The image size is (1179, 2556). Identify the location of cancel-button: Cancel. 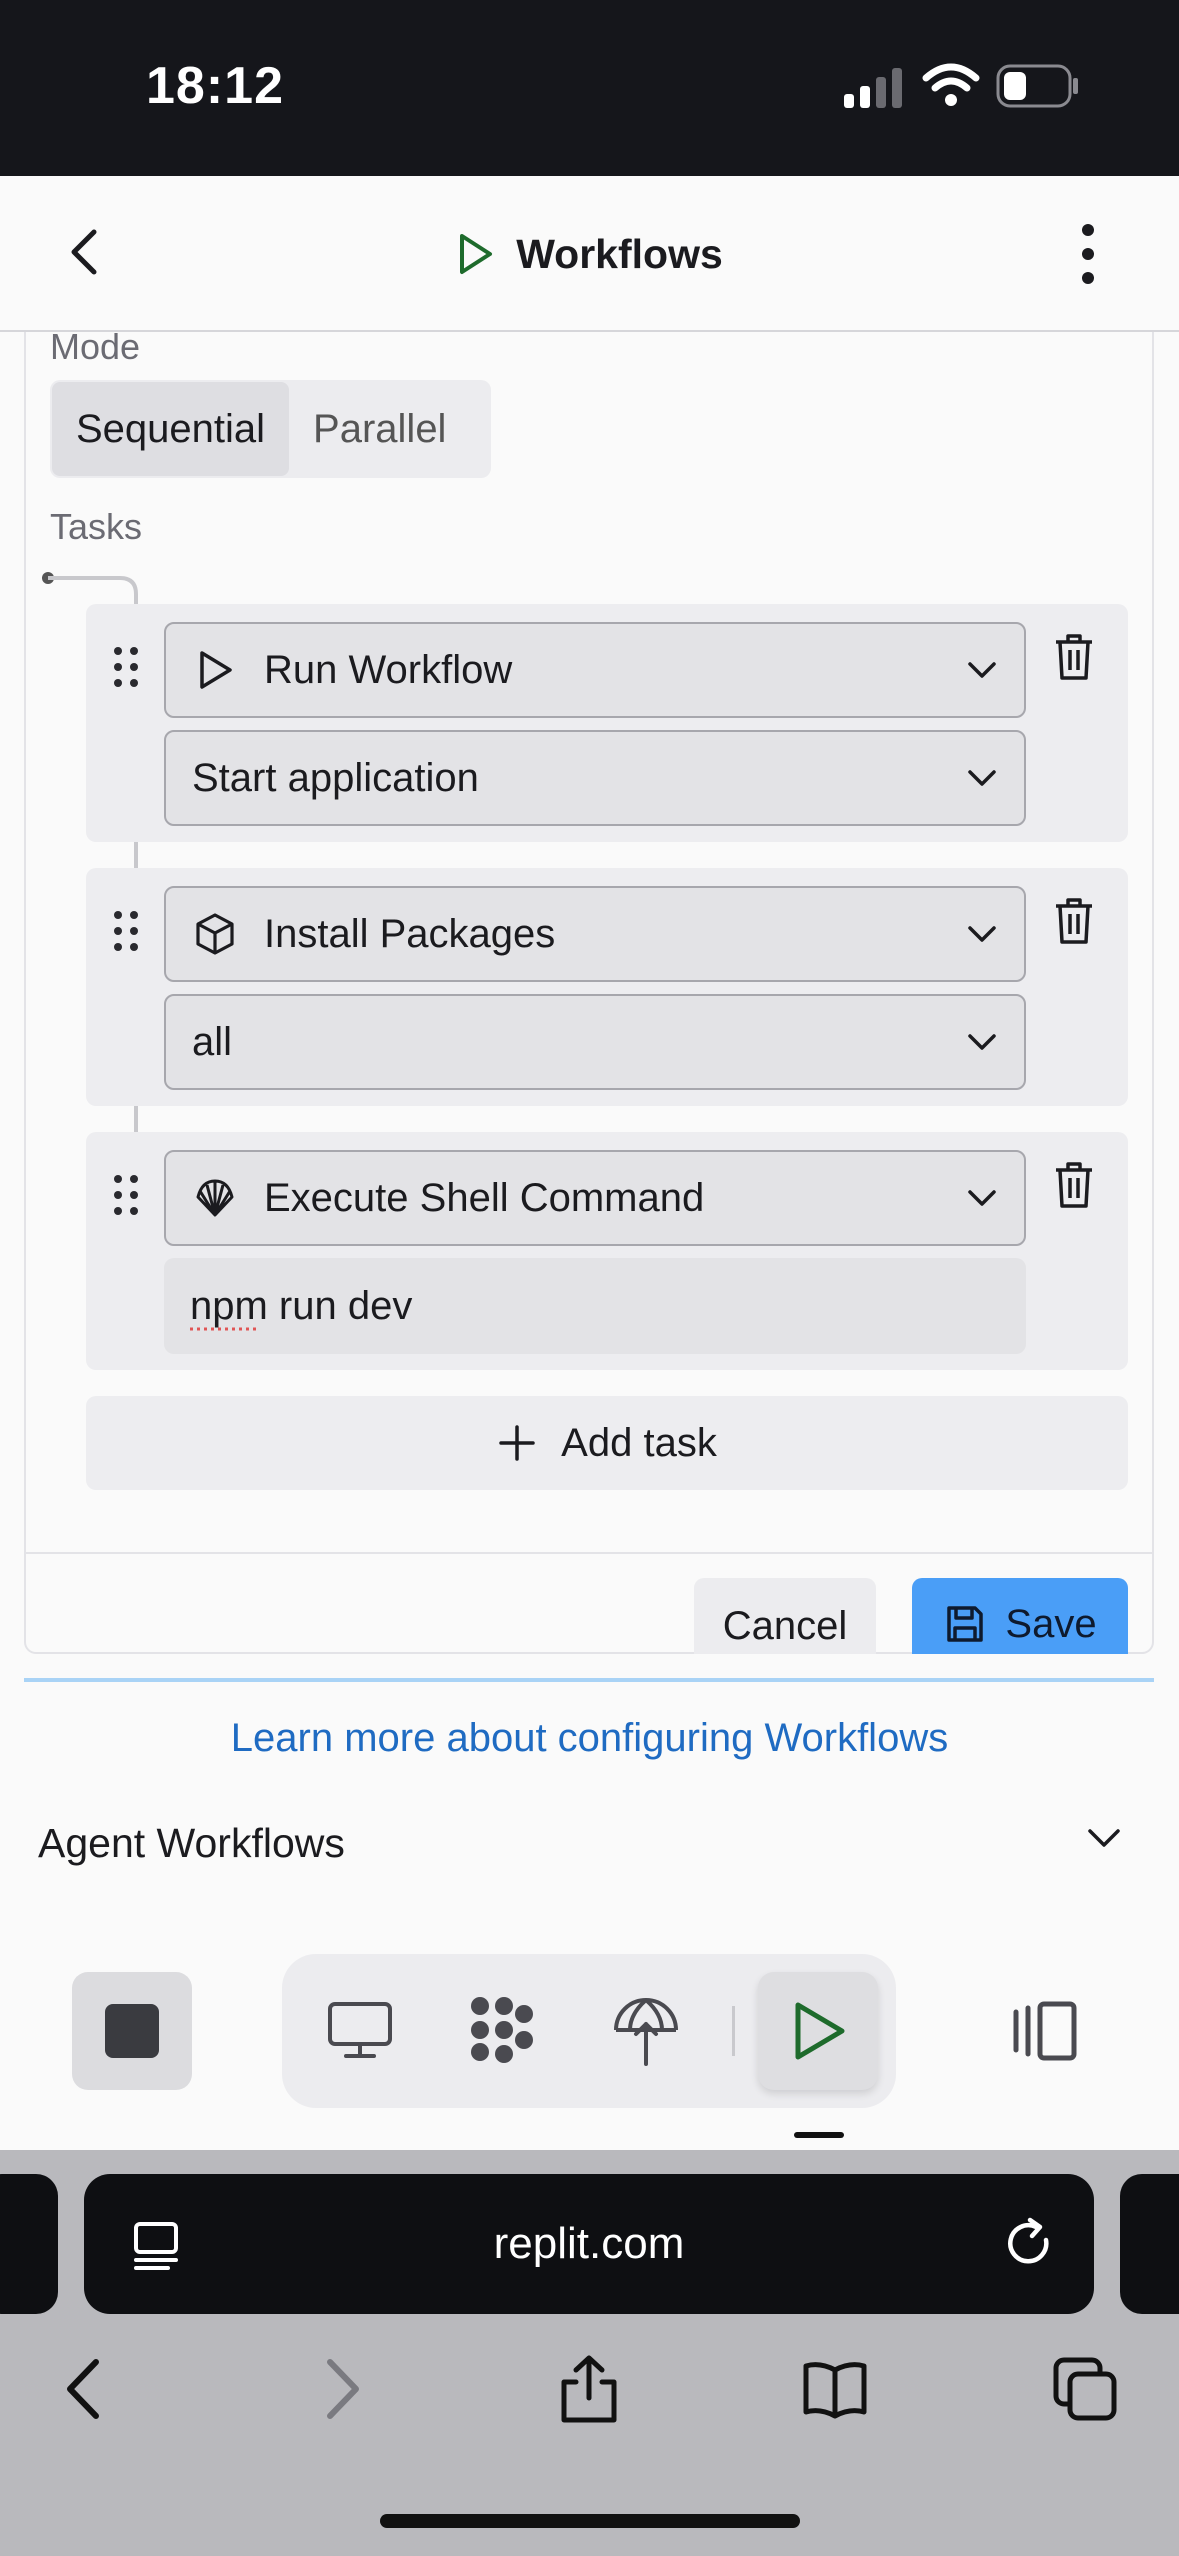
(785, 1616).